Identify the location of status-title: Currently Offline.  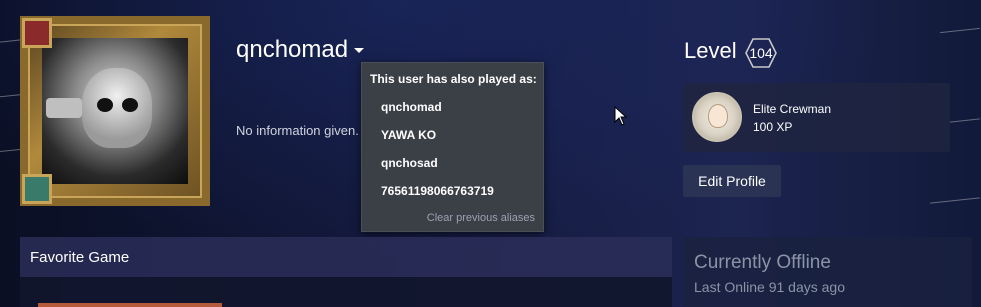
(762, 262).